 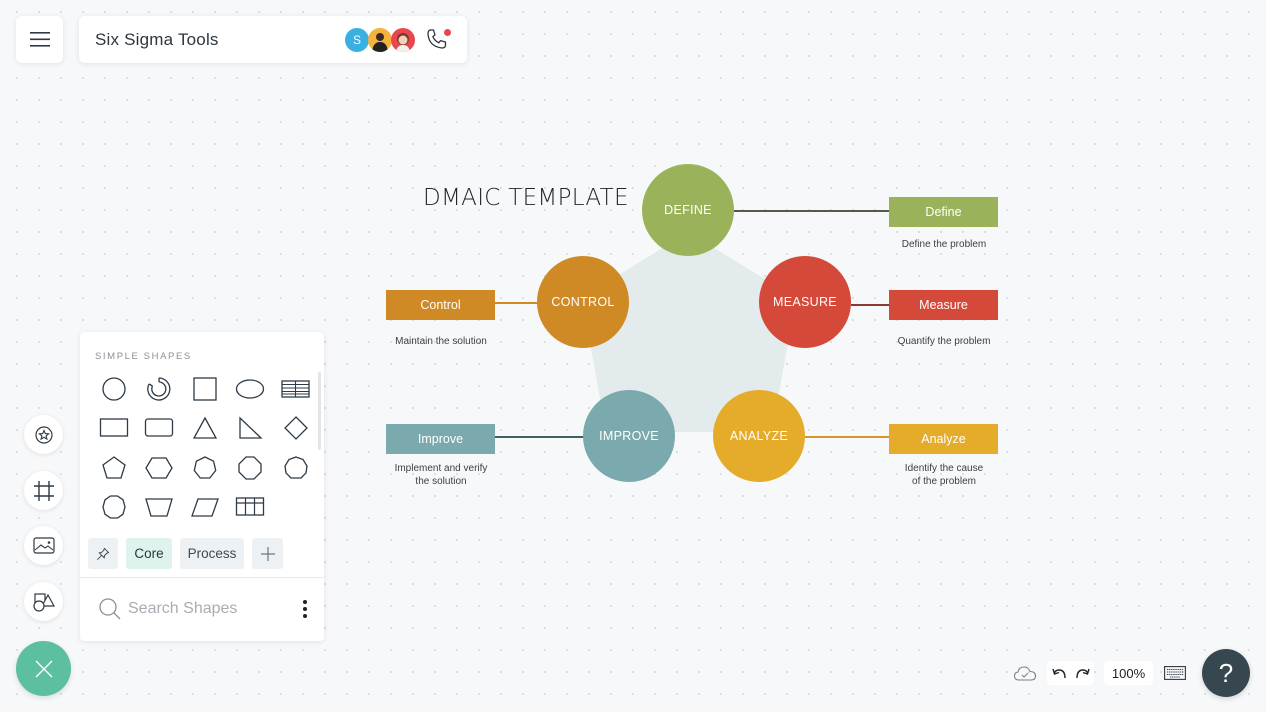 I want to click on define-description: Define the problem, so click(x=944, y=244).